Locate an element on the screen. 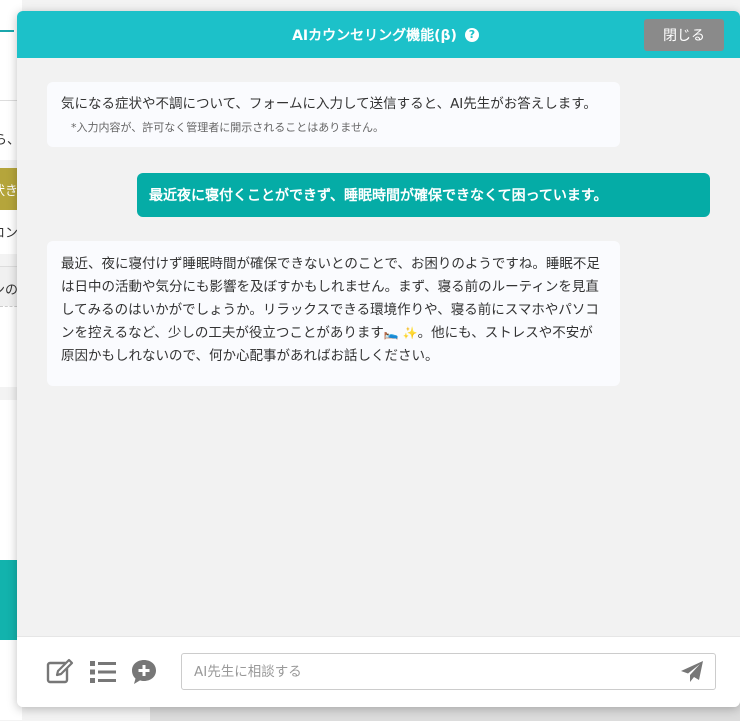 This screenshot has width=740, height=721. send-icon is located at coordinates (692, 672).